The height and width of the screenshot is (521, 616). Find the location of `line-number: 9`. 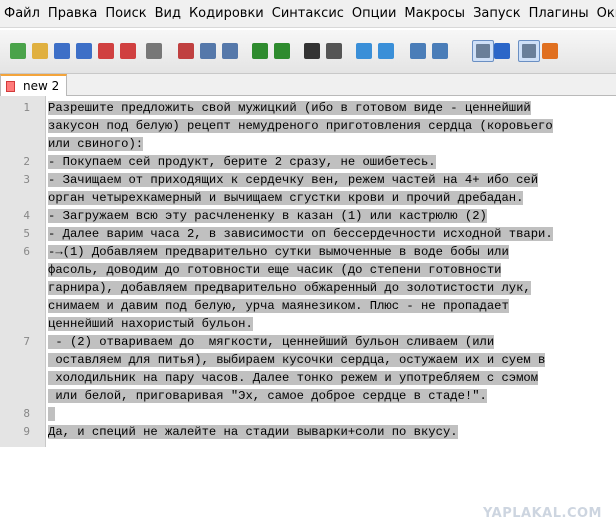

line-number: 9 is located at coordinates (26, 431).